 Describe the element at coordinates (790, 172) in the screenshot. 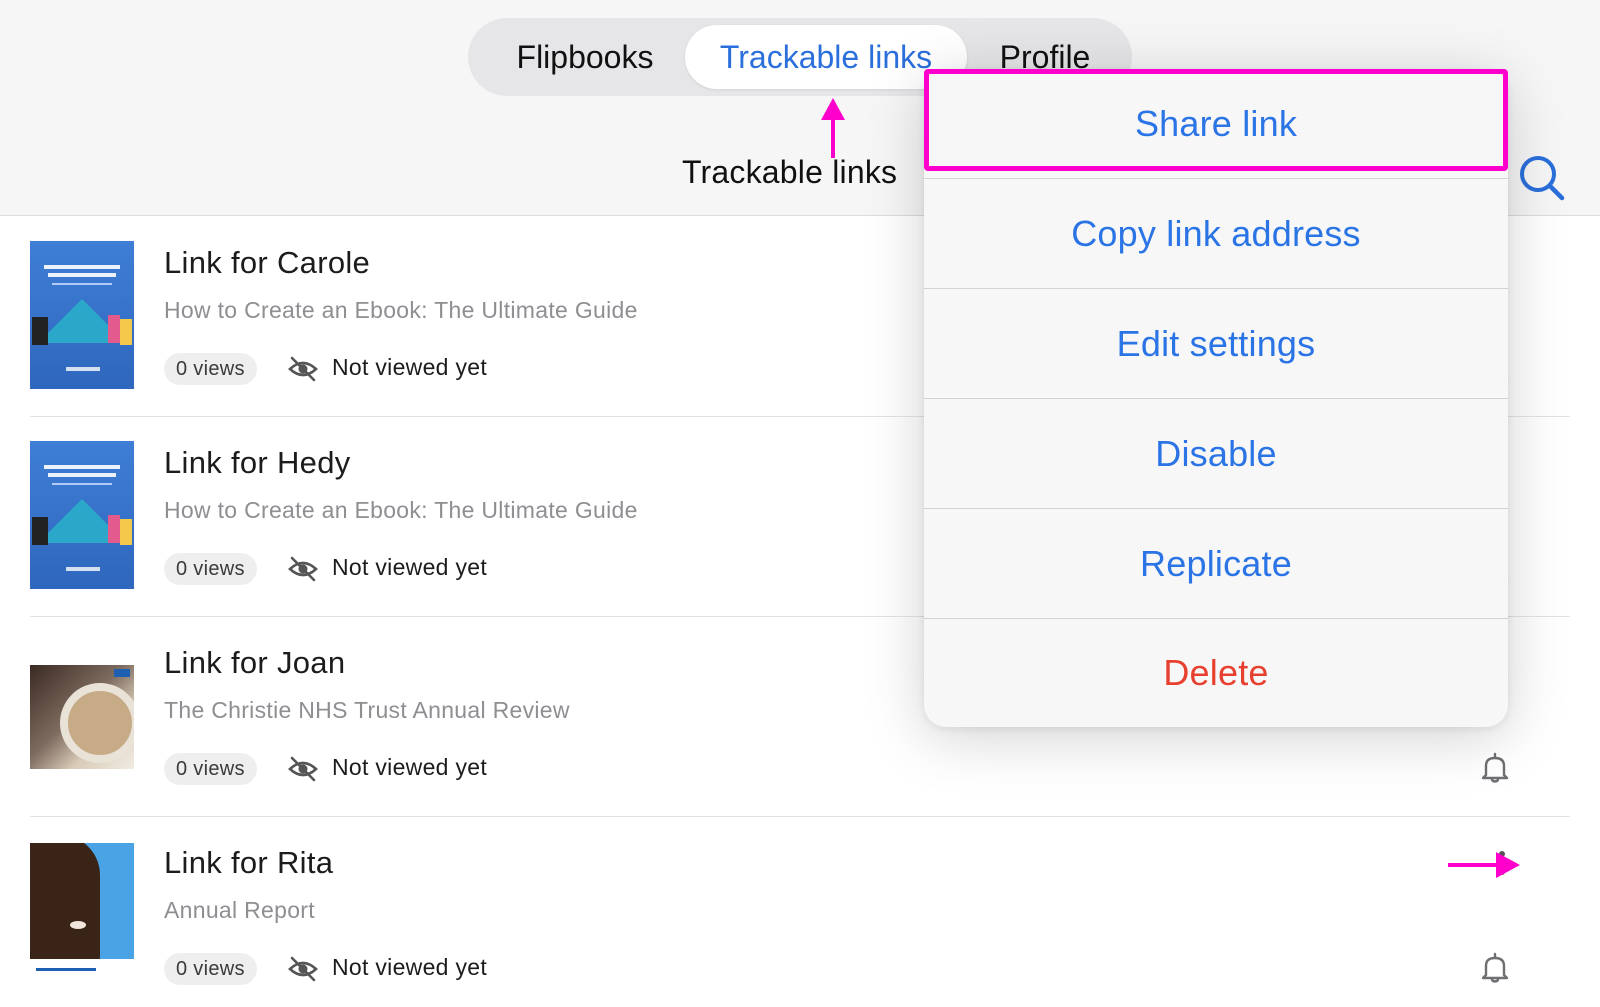

I see `page-title: Trackable links` at that location.